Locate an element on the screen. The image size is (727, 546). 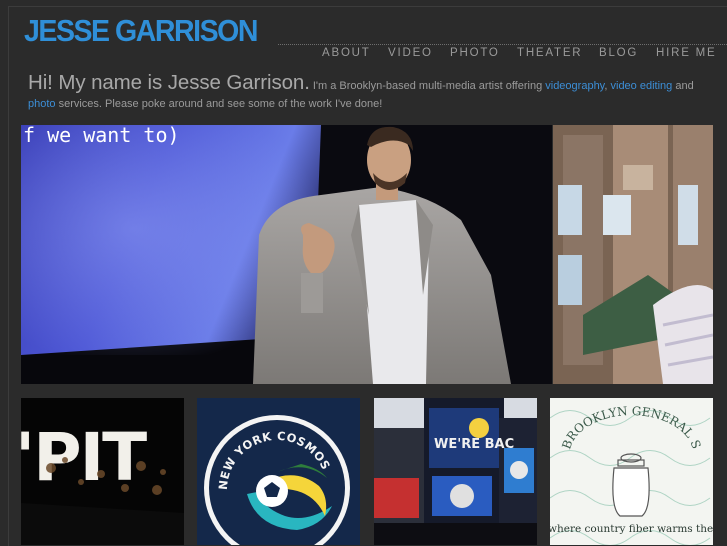
ny-cosmos-logo: NEW YORK COSMOS is located at coordinates (278, 471).